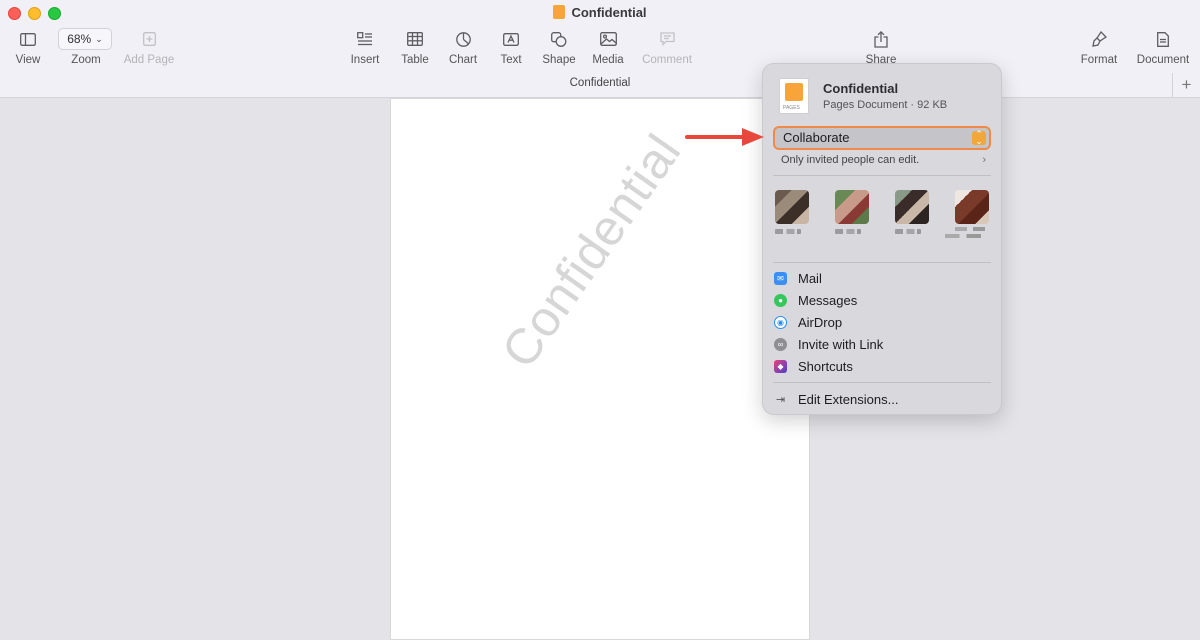  Describe the element at coordinates (86, 60) in the screenshot. I see `zoom-label: Zoom` at that location.